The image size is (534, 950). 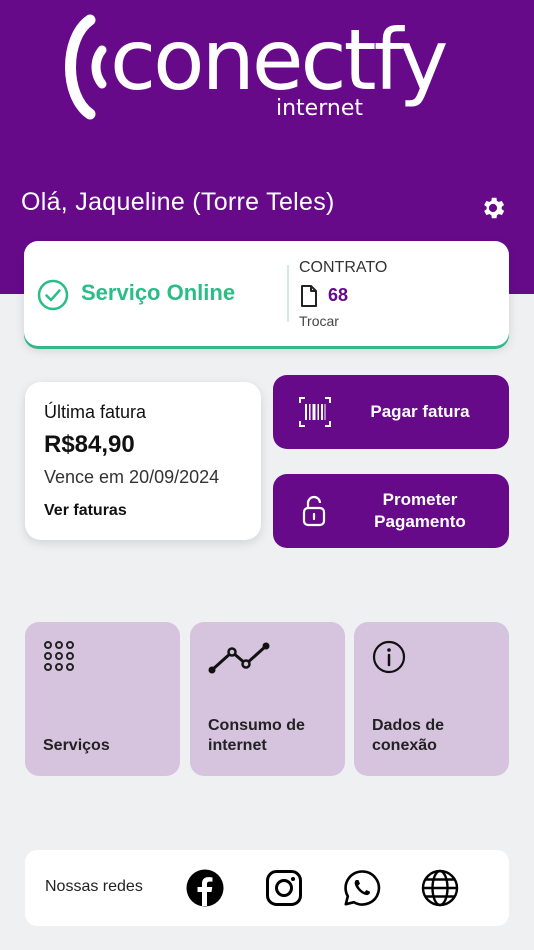 What do you see at coordinates (85, 511) in the screenshot?
I see `view-invoices-link: Ver faturas` at bounding box center [85, 511].